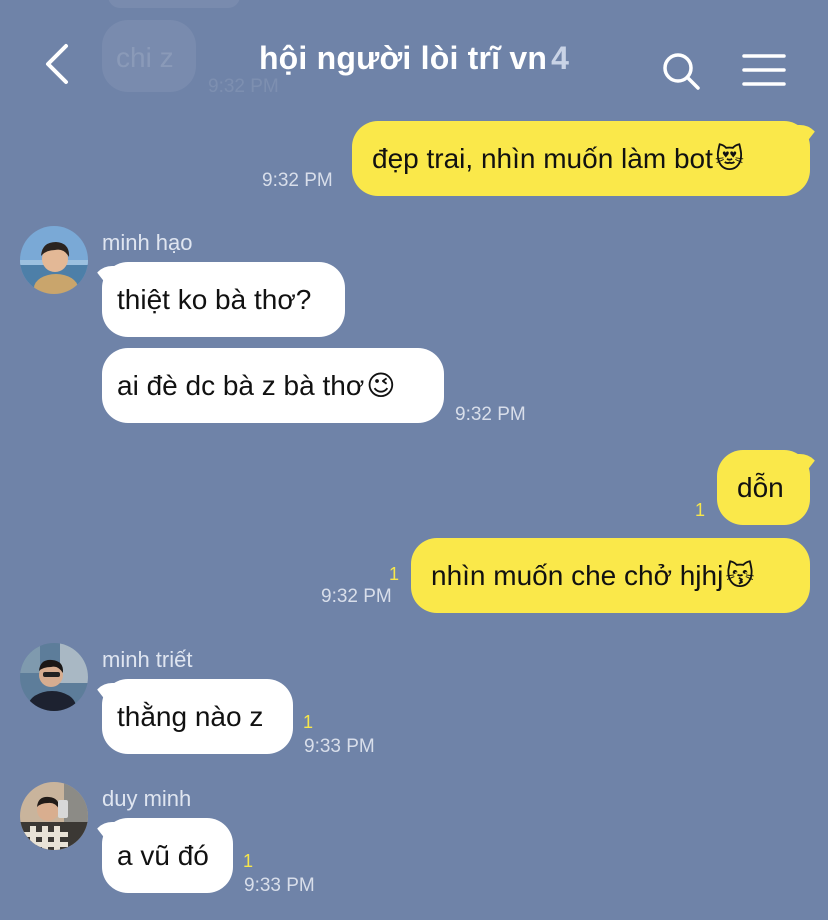  What do you see at coordinates (174, 4) in the screenshot?
I see `faded-bubble` at bounding box center [174, 4].